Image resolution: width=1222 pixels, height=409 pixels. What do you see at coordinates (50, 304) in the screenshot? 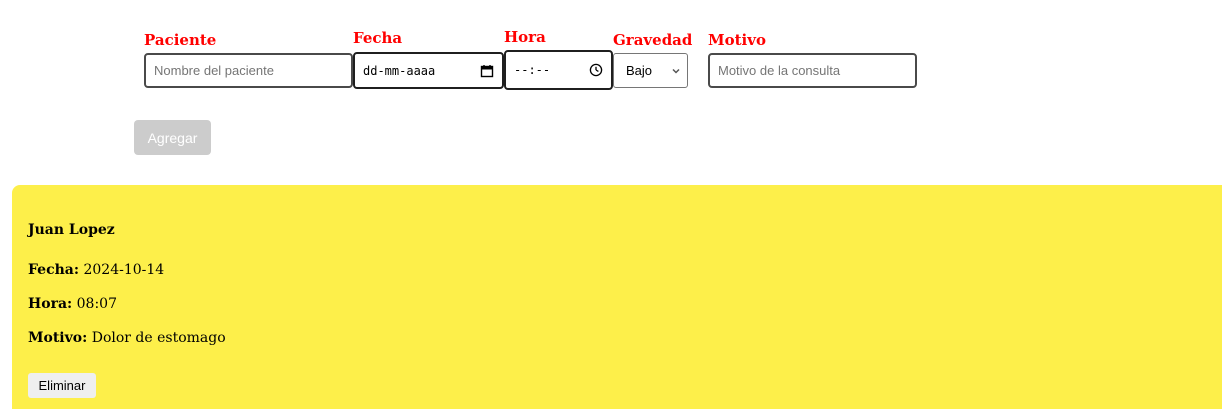
I see `hora-row-label: Hora:` at bounding box center [50, 304].